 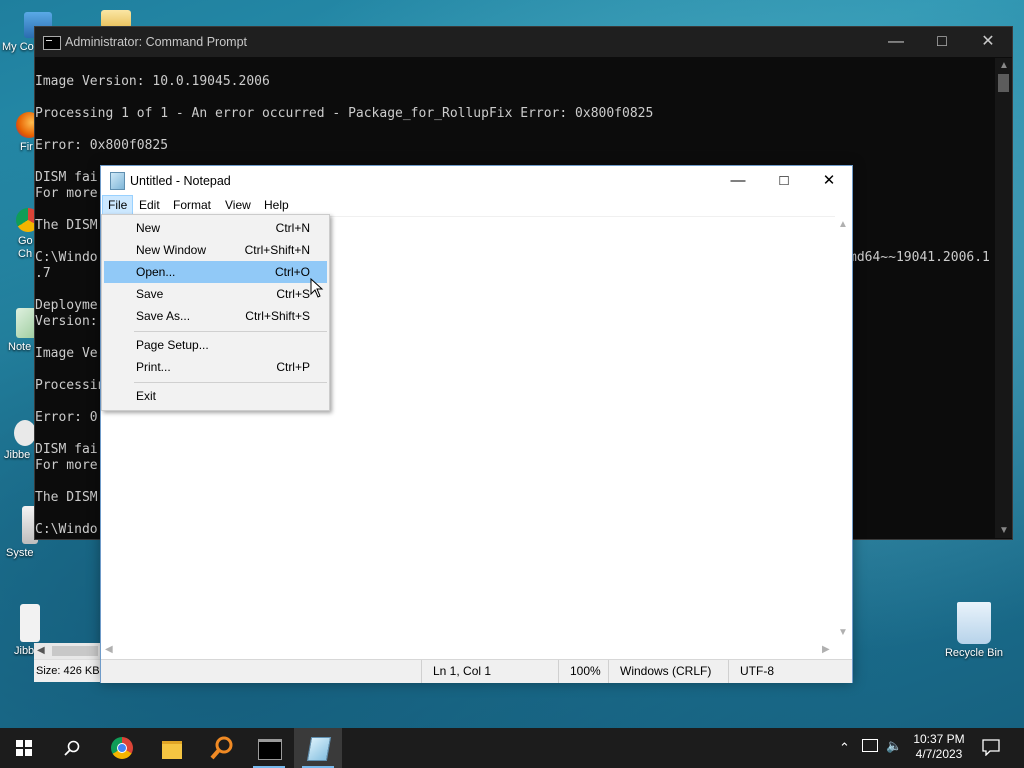 I want to click on taskbar-command-prompt, so click(x=269, y=748).